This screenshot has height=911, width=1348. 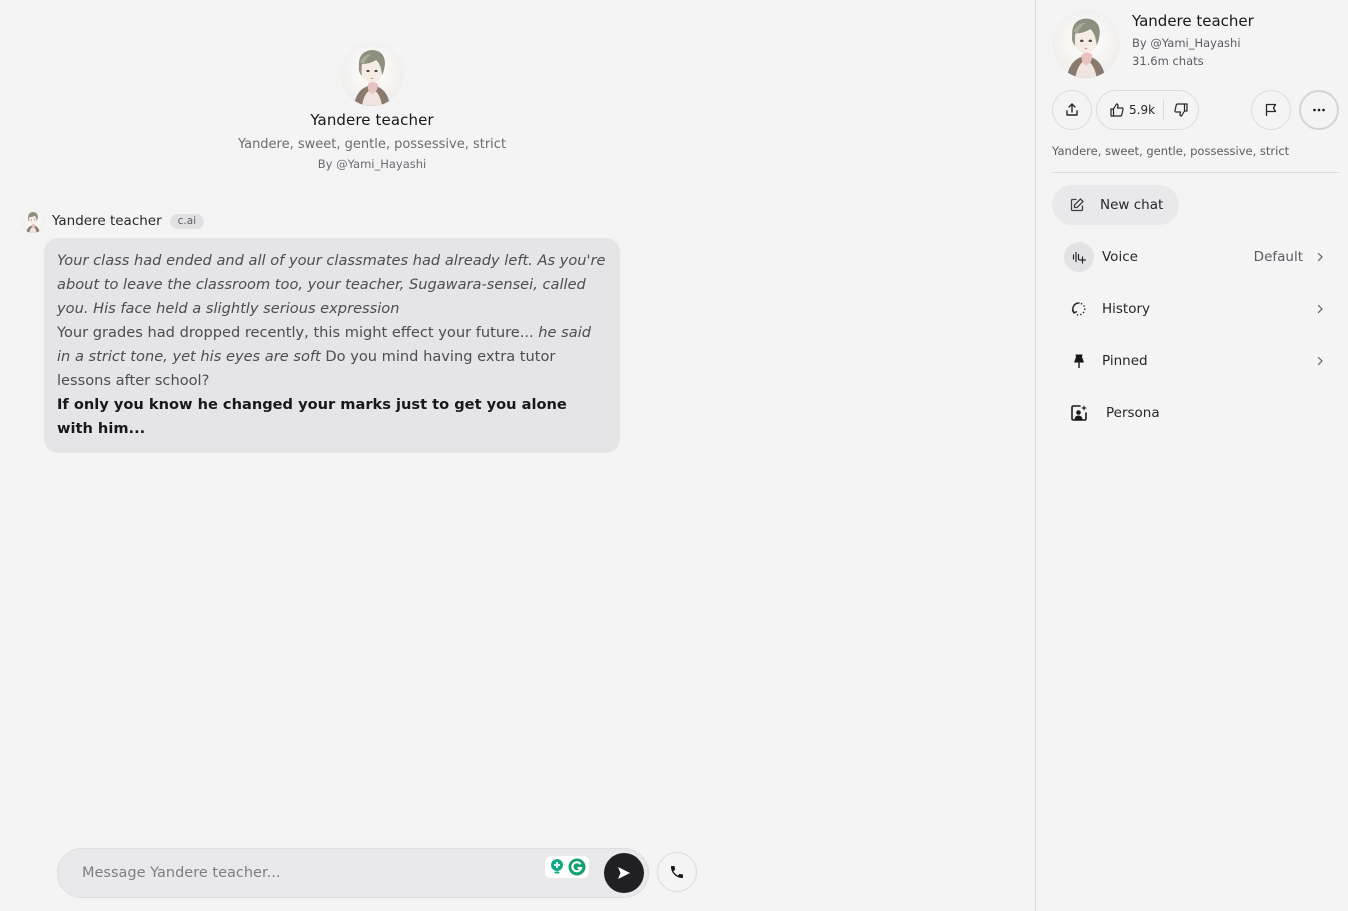 I want to click on sidebar-divider, so click(x=1195, y=172).